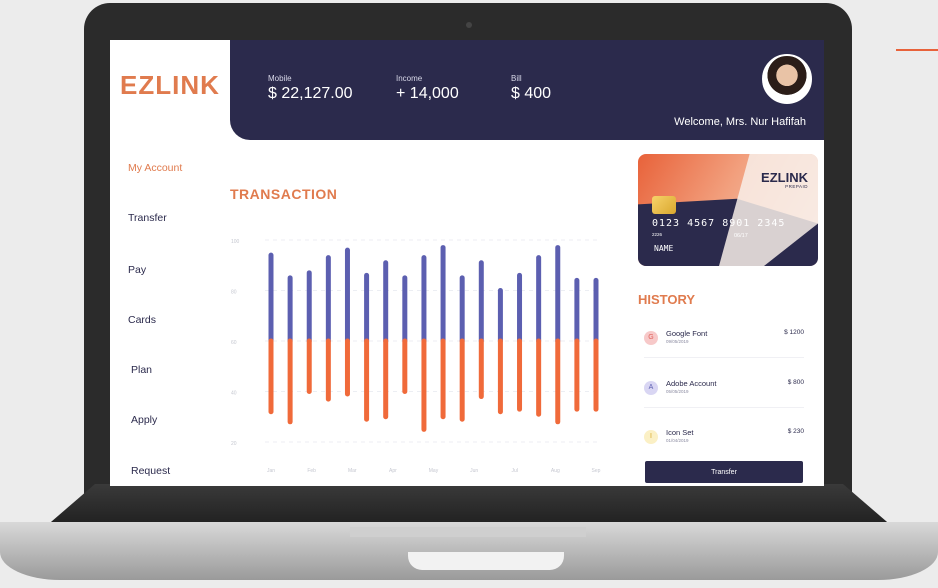  Describe the element at coordinates (352, 471) in the screenshot. I see `x-tick-label: Mar` at that location.